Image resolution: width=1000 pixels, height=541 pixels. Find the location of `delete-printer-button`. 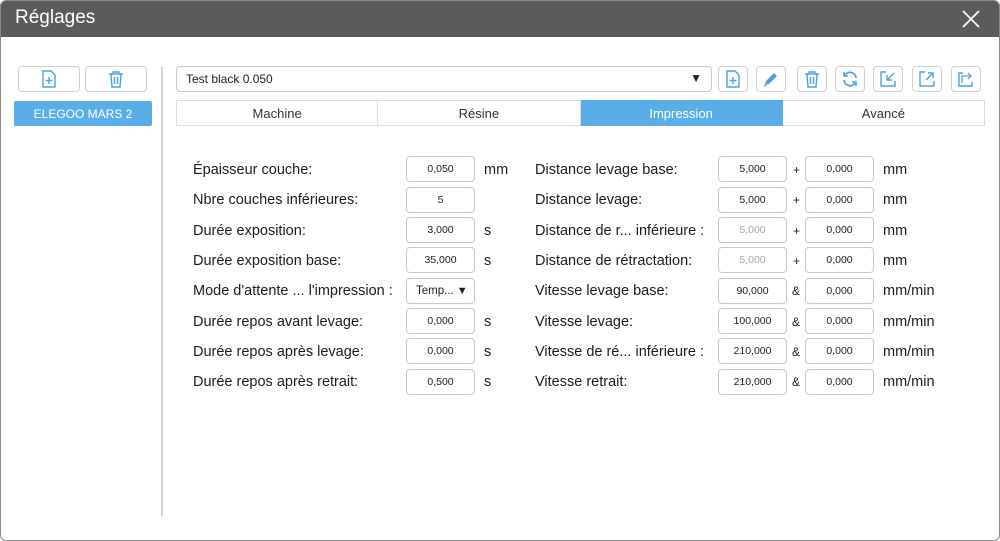

delete-printer-button is located at coordinates (116, 79).